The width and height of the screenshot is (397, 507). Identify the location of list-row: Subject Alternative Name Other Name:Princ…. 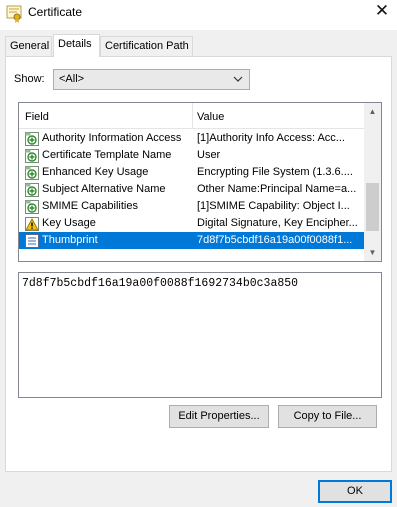
(191, 189).